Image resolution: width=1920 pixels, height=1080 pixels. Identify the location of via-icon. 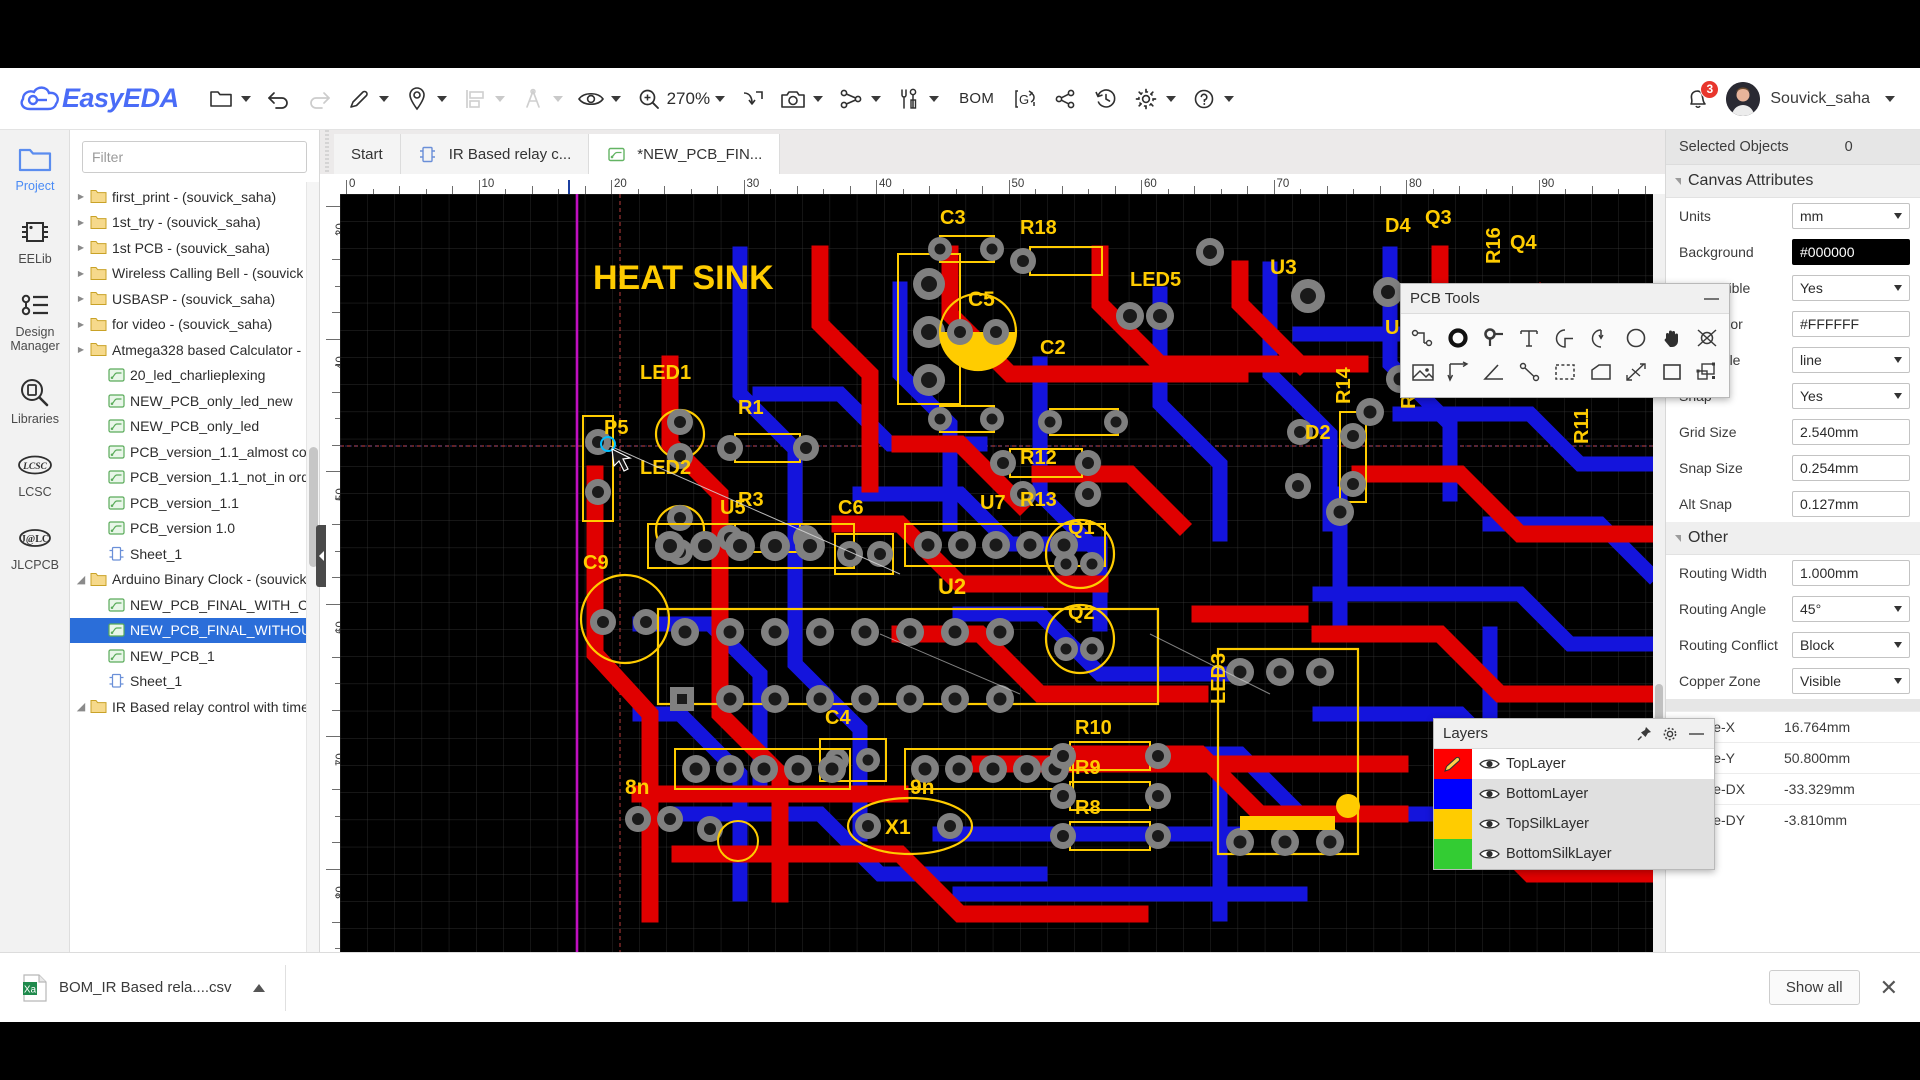
(1494, 338).